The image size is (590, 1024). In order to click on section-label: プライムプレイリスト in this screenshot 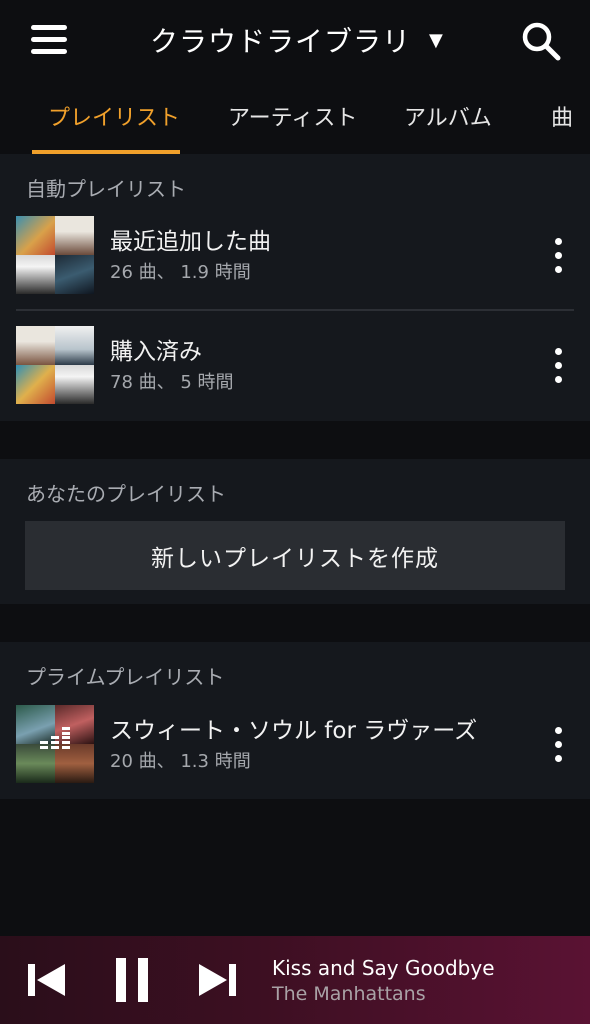, I will do `click(125, 677)`.